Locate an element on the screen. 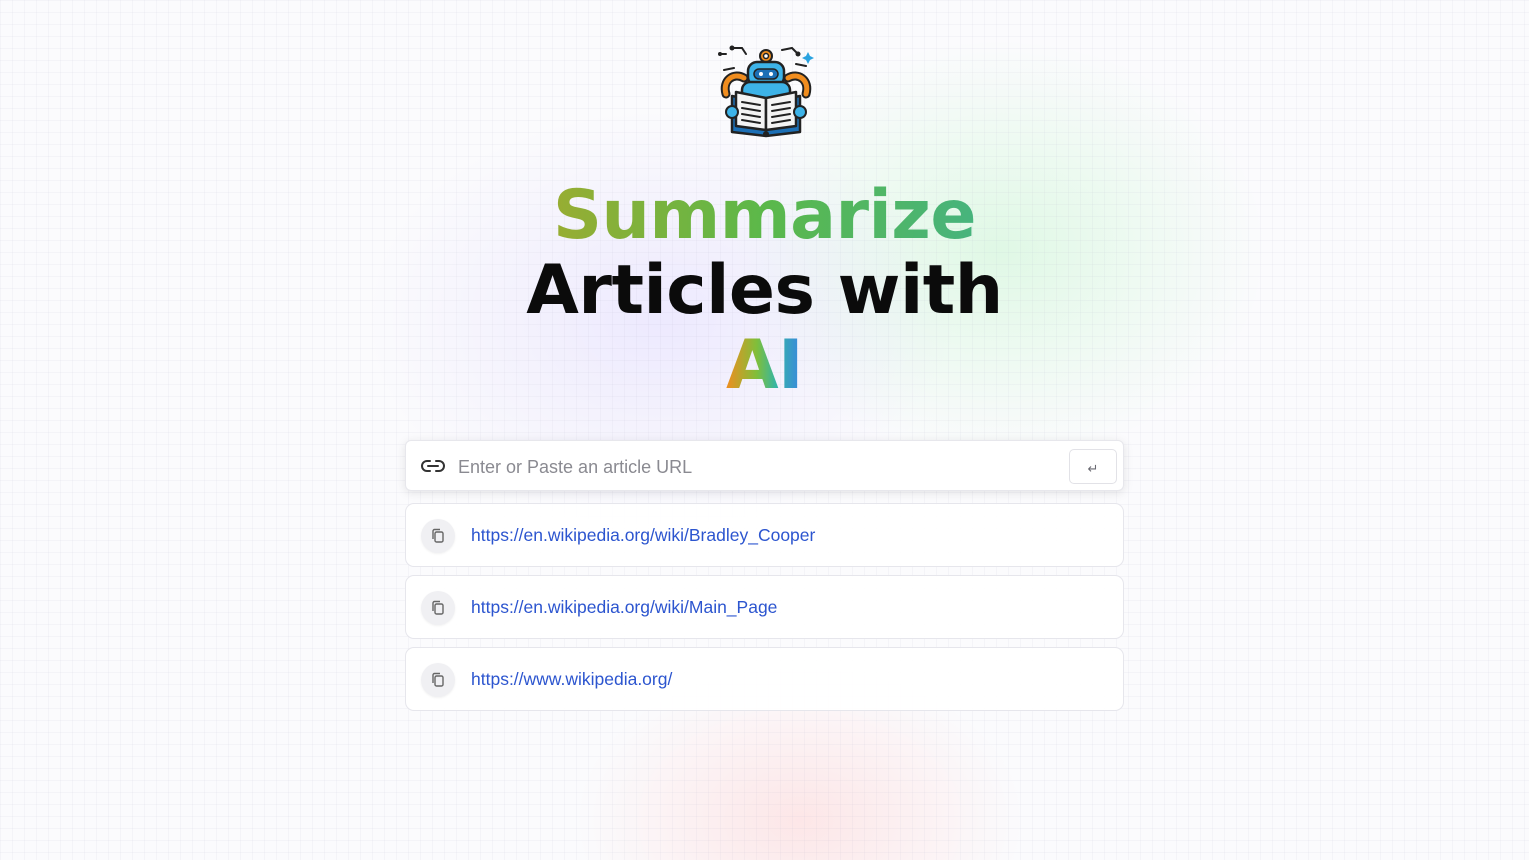 This screenshot has height=860, width=1529. title-line-articles-with: Articles with is located at coordinates (764, 290).